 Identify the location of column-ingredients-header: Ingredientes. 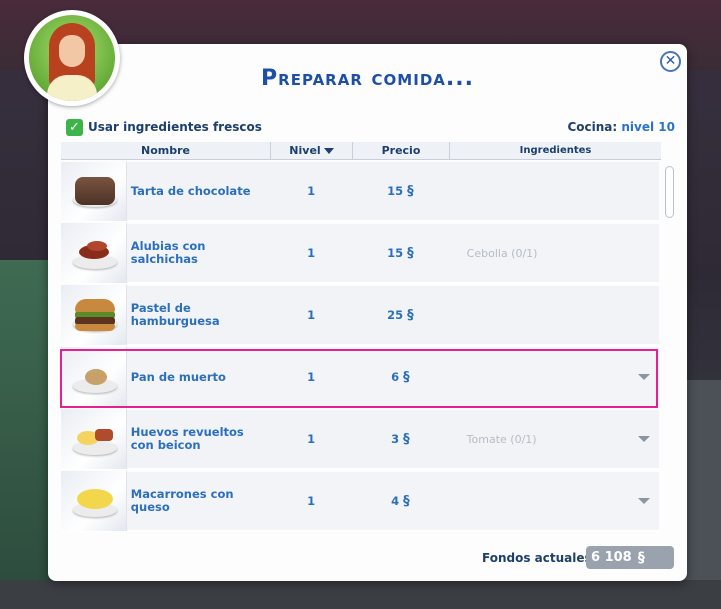
(555, 150).